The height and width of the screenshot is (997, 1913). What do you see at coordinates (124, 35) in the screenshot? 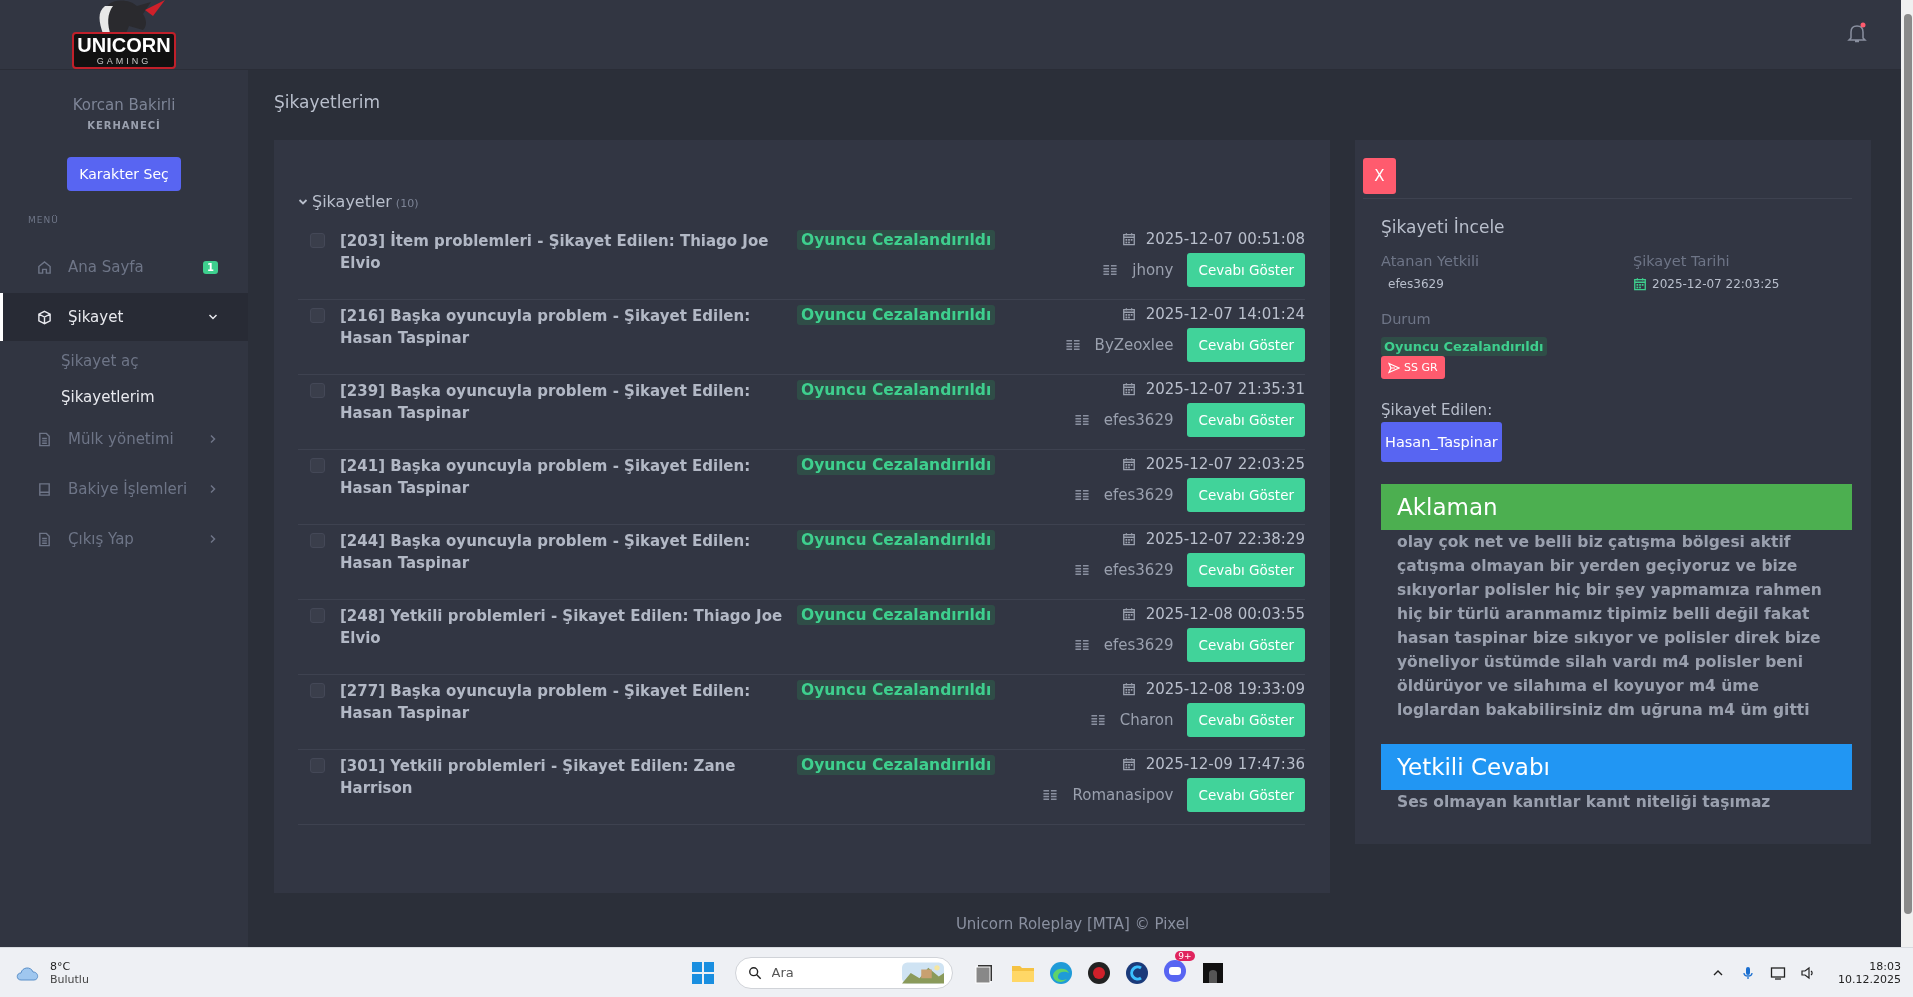
I see `logo-drawing: UNICORN GAMING` at bounding box center [124, 35].